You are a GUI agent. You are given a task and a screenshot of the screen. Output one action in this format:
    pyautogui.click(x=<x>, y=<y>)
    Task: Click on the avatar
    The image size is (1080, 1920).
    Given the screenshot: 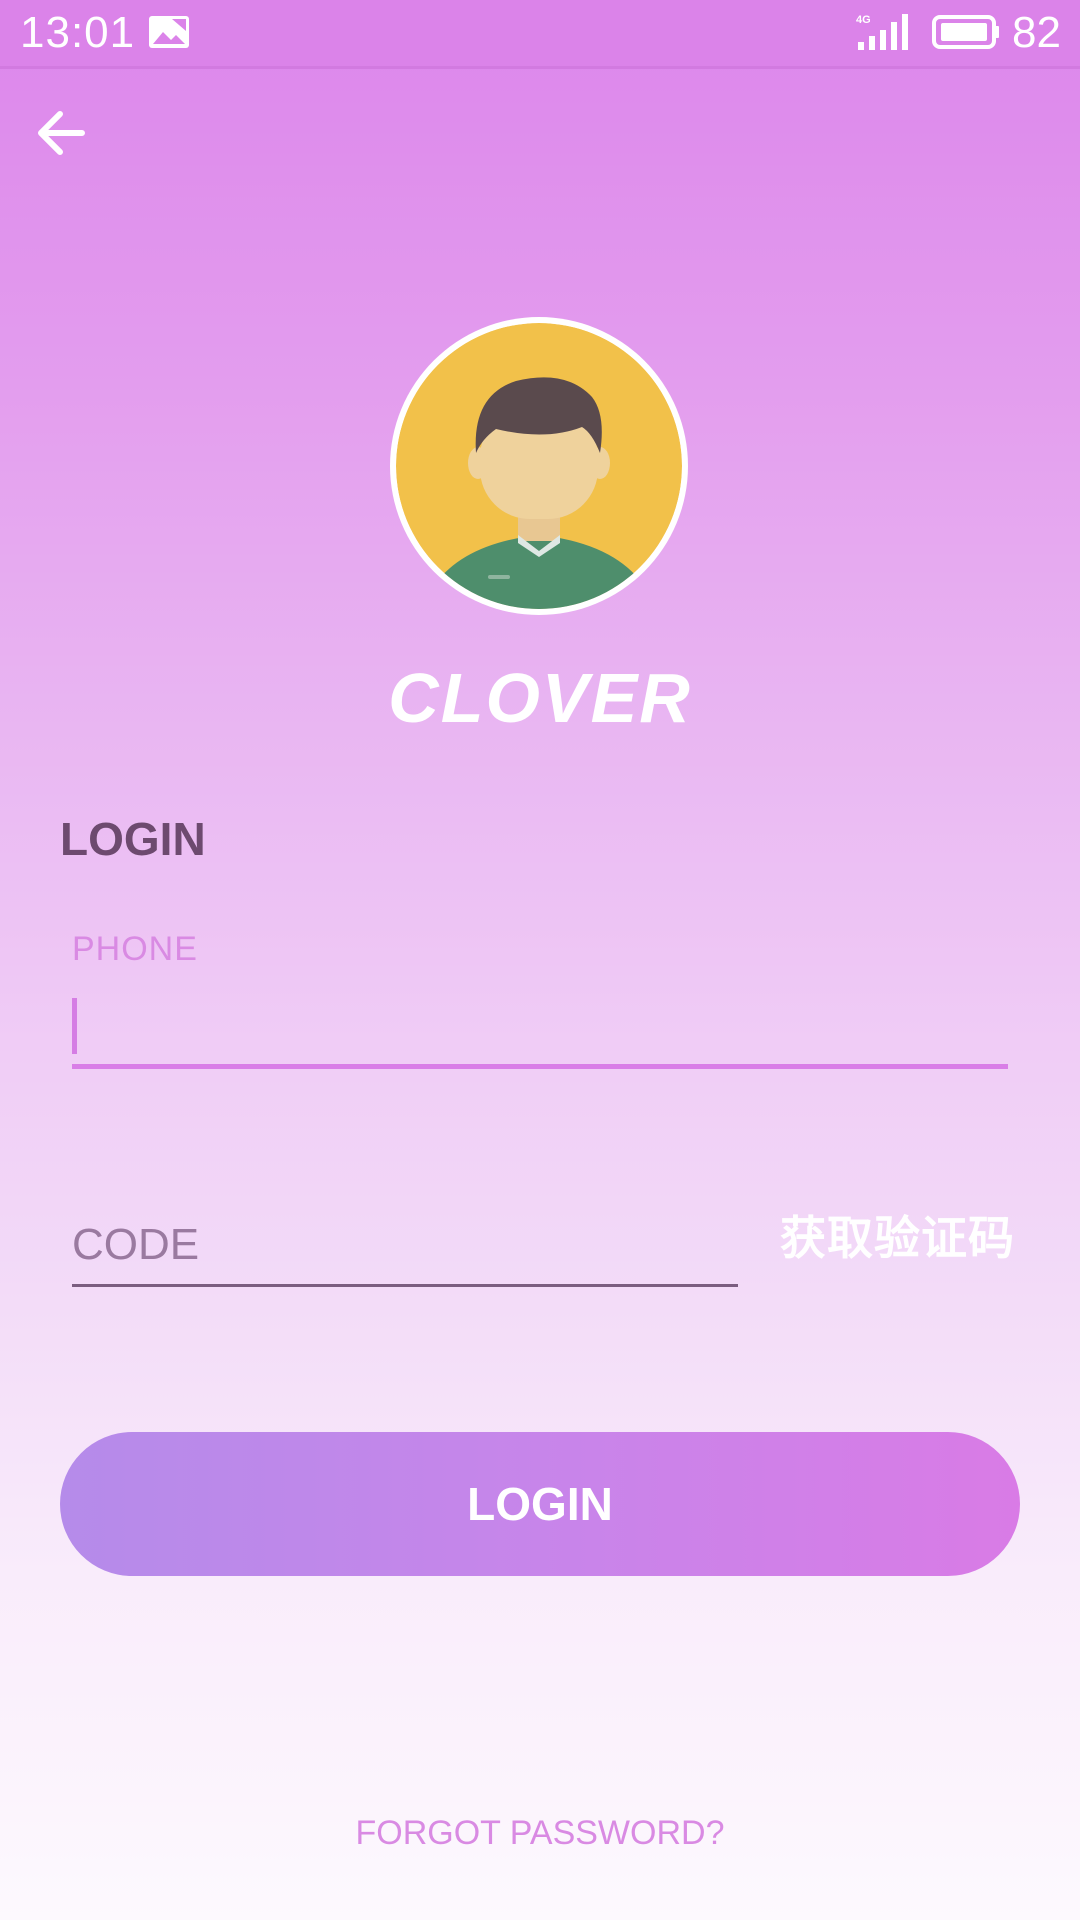 What is the action you would take?
    pyautogui.click(x=539, y=466)
    